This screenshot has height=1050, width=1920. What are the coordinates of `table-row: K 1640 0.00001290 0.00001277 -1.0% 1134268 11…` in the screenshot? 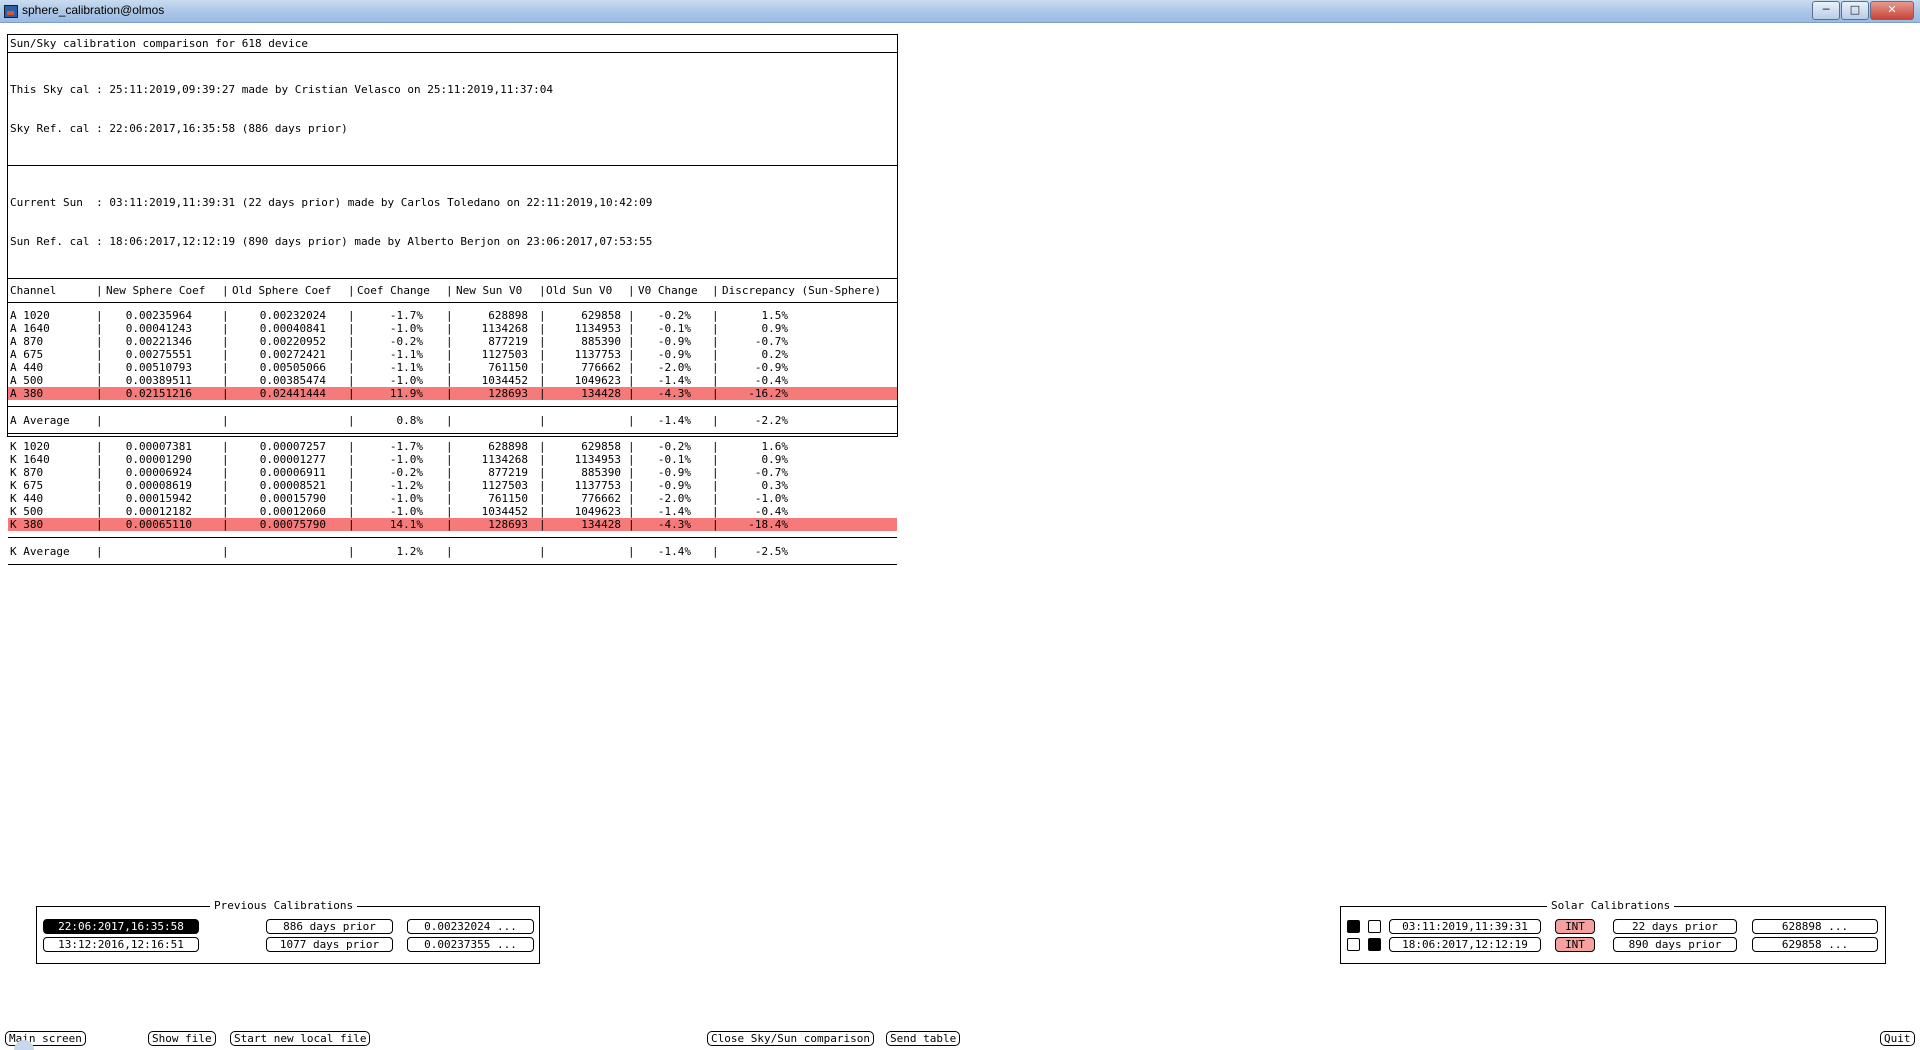 It's located at (452, 459).